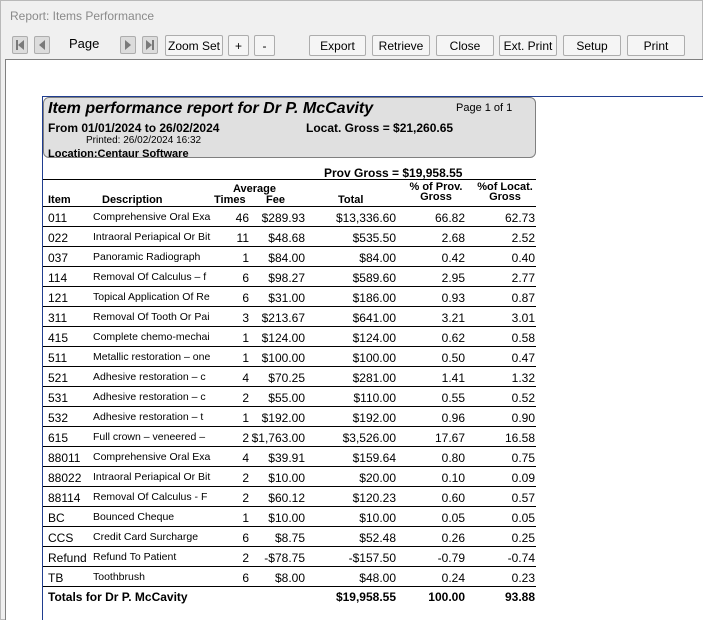  I want to click on location-label: Location:, so click(73, 154).